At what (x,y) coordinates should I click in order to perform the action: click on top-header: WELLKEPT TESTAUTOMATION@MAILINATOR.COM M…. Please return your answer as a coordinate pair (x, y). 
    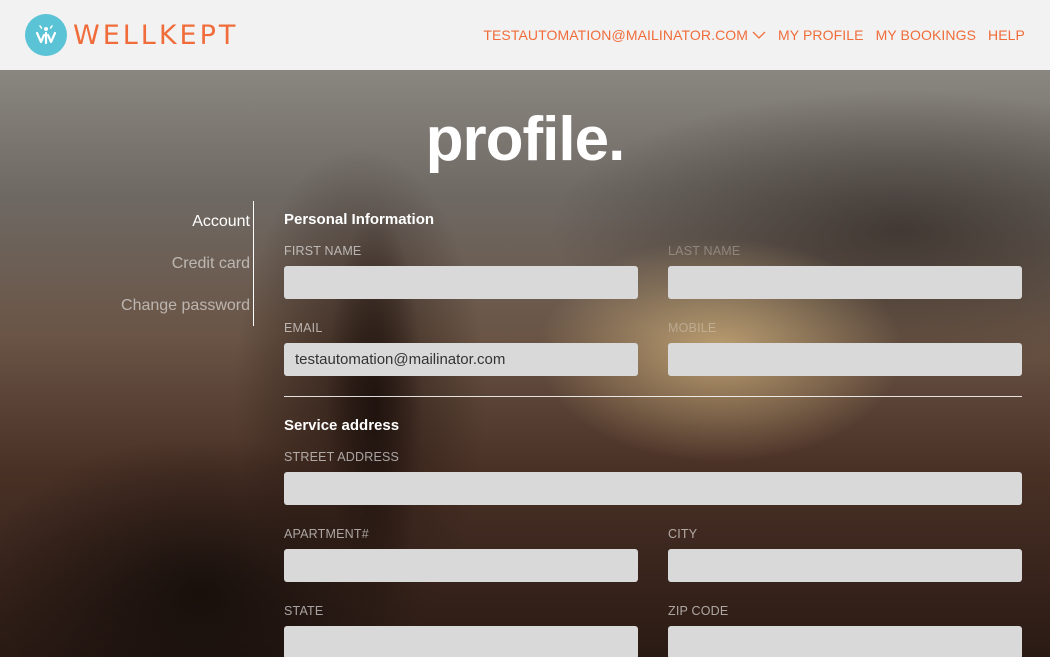
    Looking at the image, I should click on (525, 35).